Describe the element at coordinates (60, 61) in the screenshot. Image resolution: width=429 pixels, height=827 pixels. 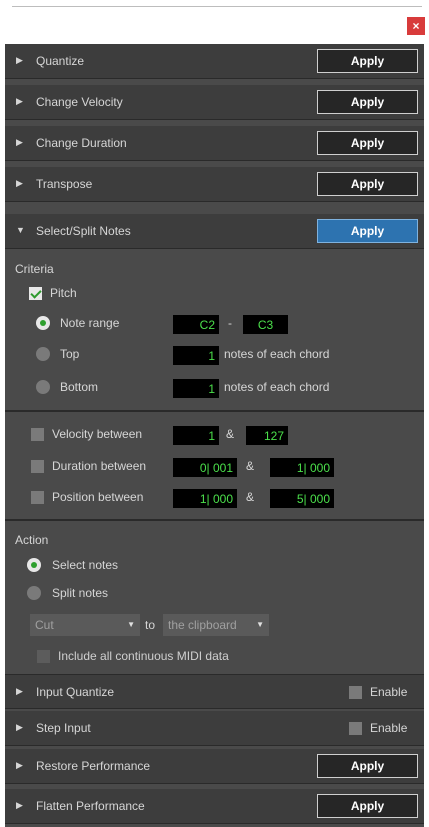
I see `section-label: Quantize` at that location.